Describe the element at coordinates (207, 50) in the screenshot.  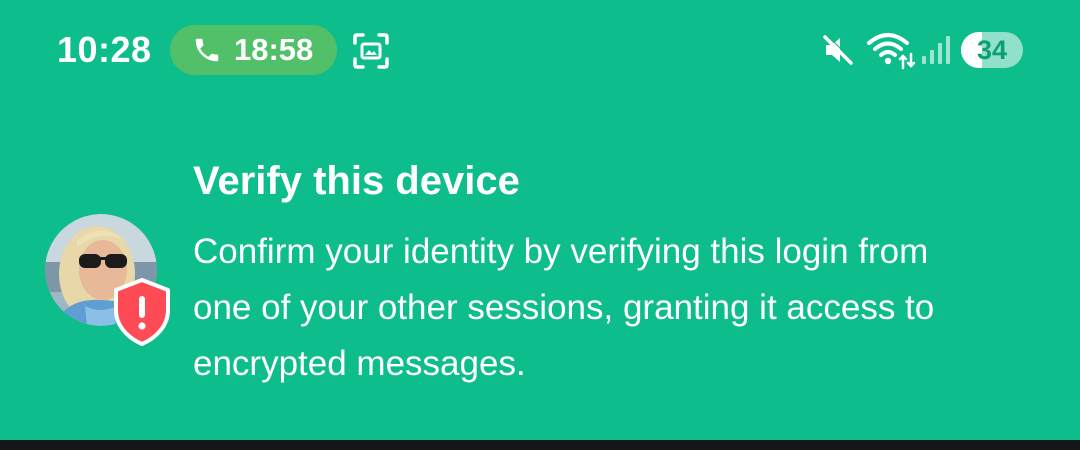
I see `phone-icon` at that location.